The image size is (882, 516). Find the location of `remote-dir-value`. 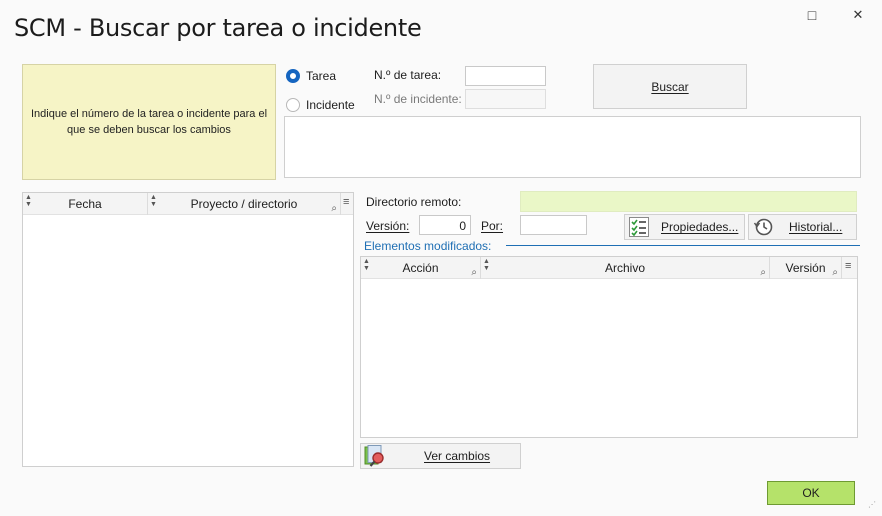

remote-dir-value is located at coordinates (688, 201).